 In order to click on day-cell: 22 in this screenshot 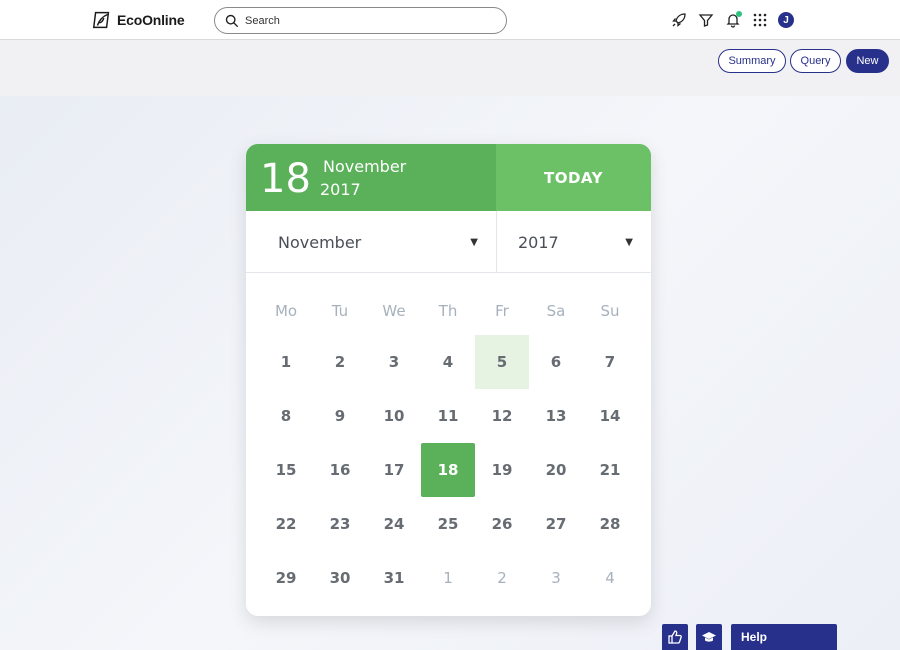, I will do `click(286, 524)`.